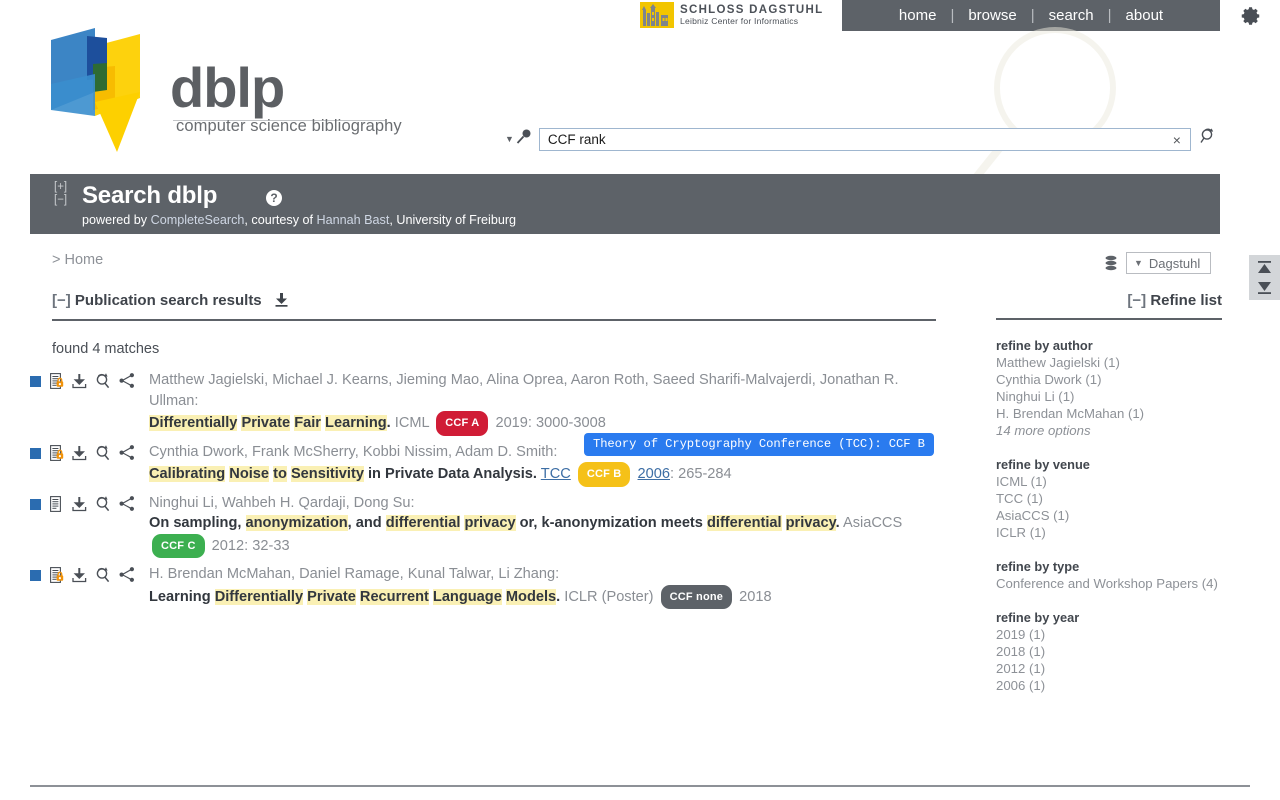 The width and height of the screenshot is (1280, 800). Describe the element at coordinates (187, 474) in the screenshot. I see `highlighted-term: Calibrating` at that location.